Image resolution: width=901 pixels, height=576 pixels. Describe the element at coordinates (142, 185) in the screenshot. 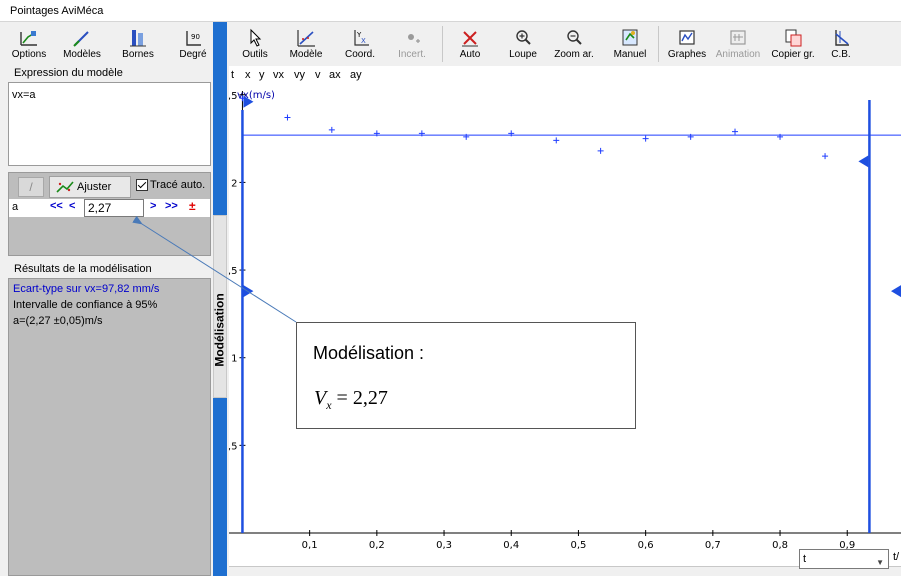

I see `checkbox-check-icon` at that location.